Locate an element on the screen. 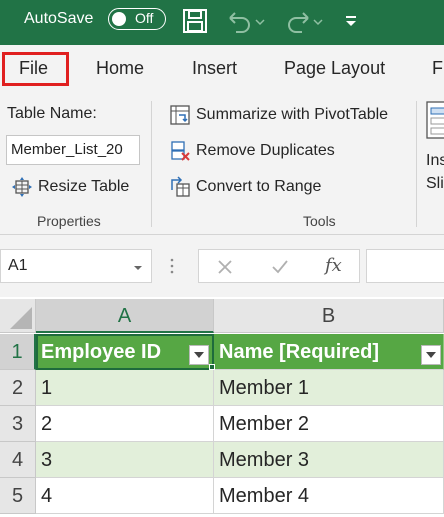 The height and width of the screenshot is (517, 444). formula-bar: A1 fx is located at coordinates (222, 266).